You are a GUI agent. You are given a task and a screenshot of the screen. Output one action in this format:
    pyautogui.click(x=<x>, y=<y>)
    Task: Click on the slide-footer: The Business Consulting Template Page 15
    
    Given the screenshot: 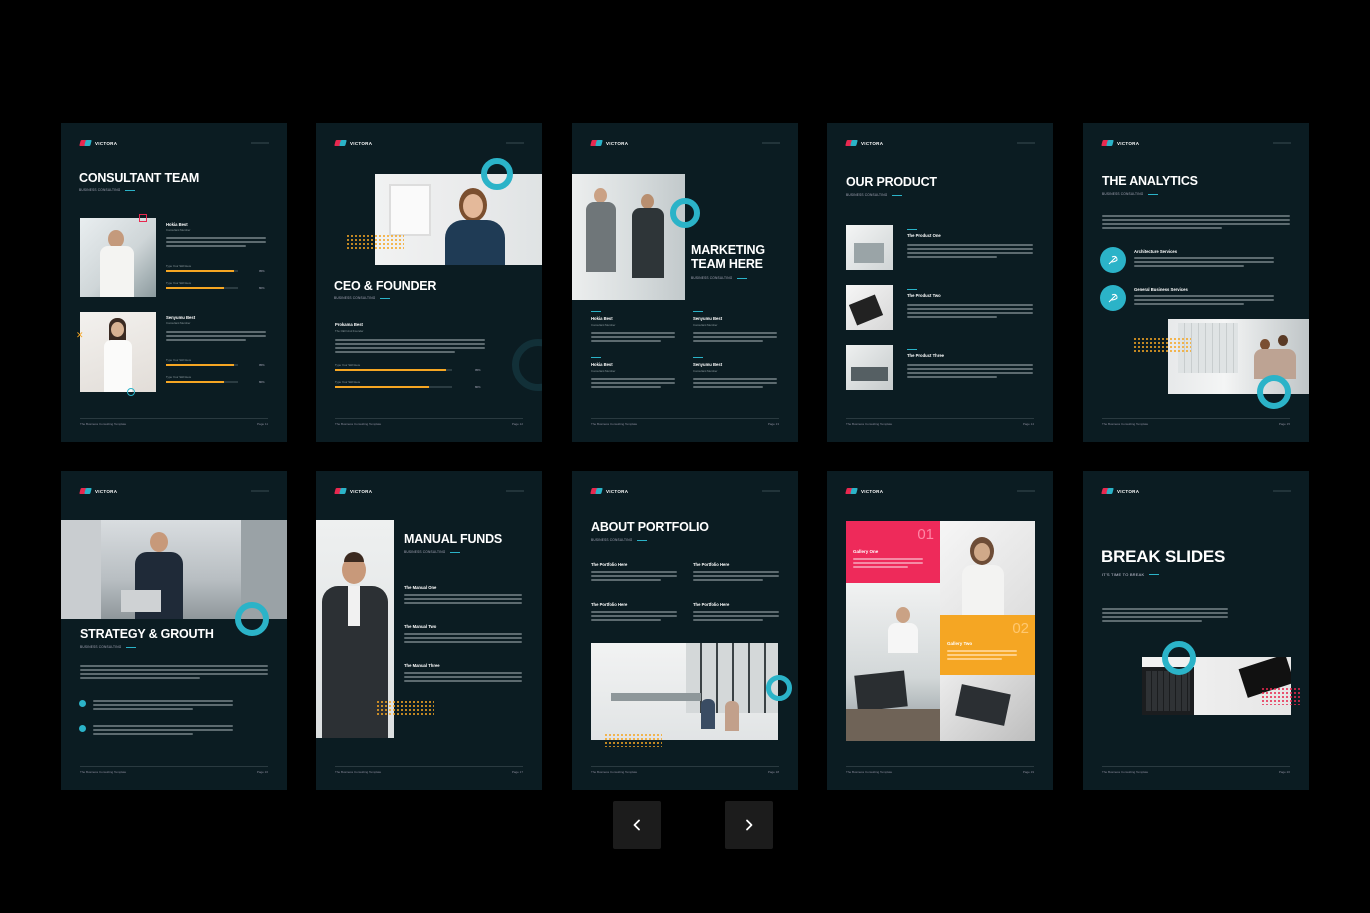 What is the action you would take?
    pyautogui.click(x=1196, y=422)
    